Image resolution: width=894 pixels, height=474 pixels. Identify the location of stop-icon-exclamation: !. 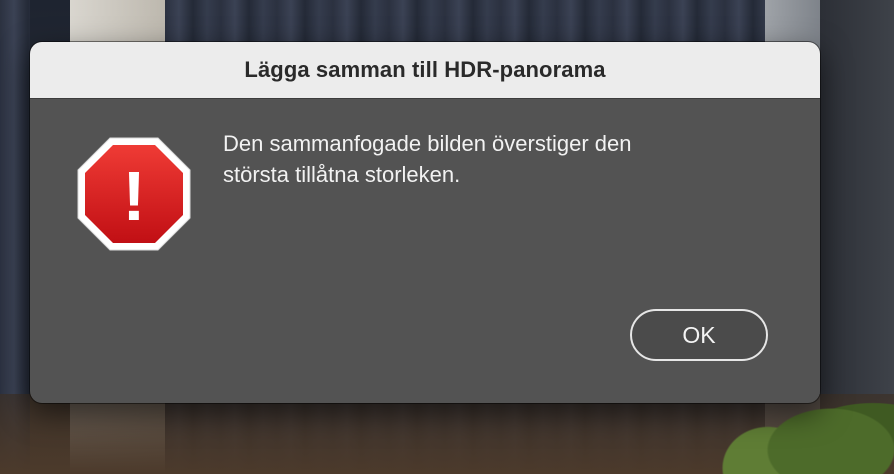
(133, 196).